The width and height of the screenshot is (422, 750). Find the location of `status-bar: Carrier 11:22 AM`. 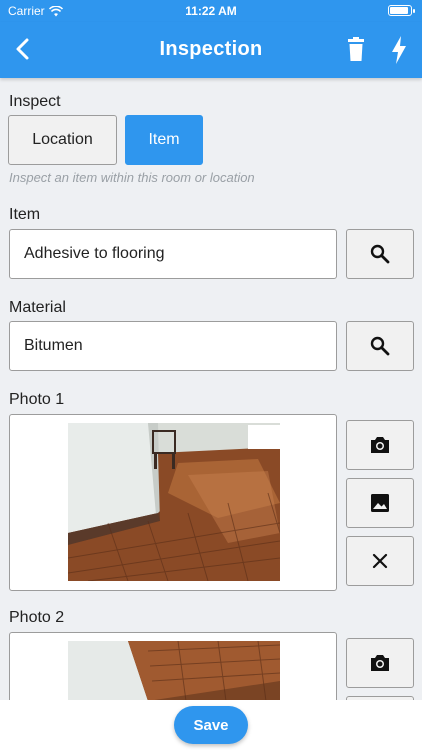

status-bar: Carrier 11:22 AM is located at coordinates (211, 11).